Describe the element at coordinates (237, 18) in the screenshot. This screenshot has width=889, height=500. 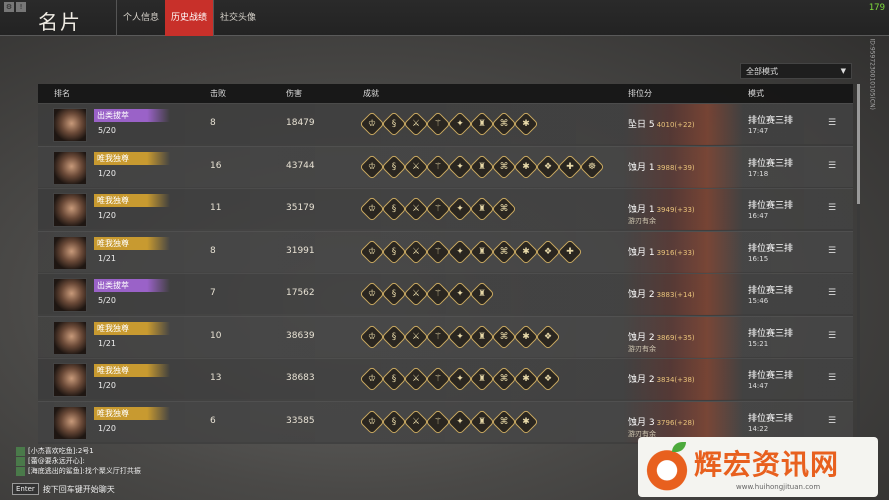
I see `tab-social-avatar: 社交头像` at that location.